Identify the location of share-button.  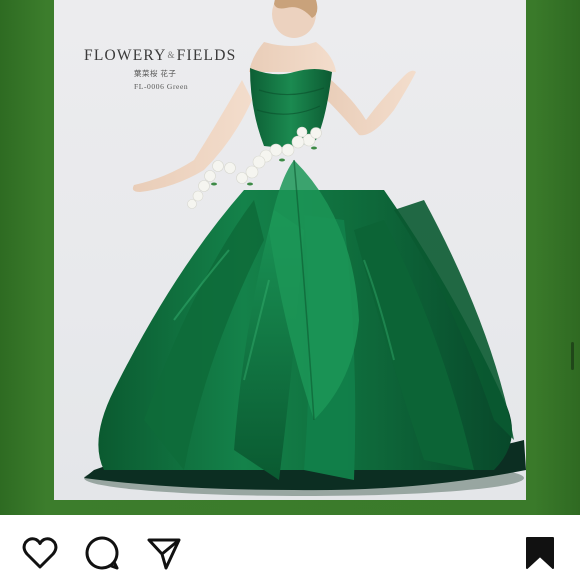
(164, 553).